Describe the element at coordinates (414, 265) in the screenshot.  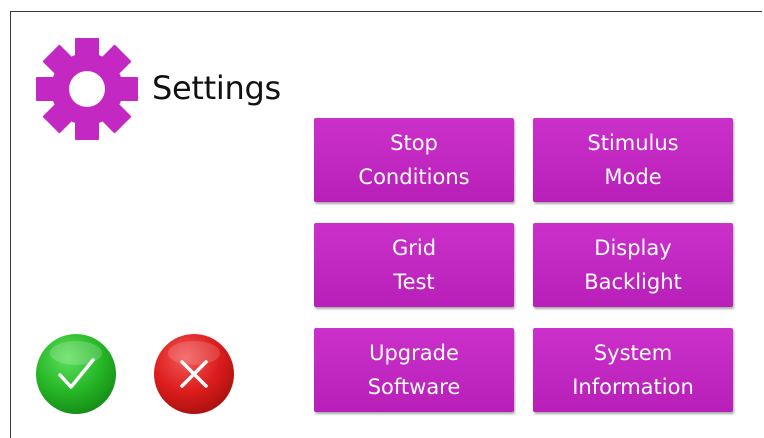
I see `grid-test-button: Grid Test` at that location.